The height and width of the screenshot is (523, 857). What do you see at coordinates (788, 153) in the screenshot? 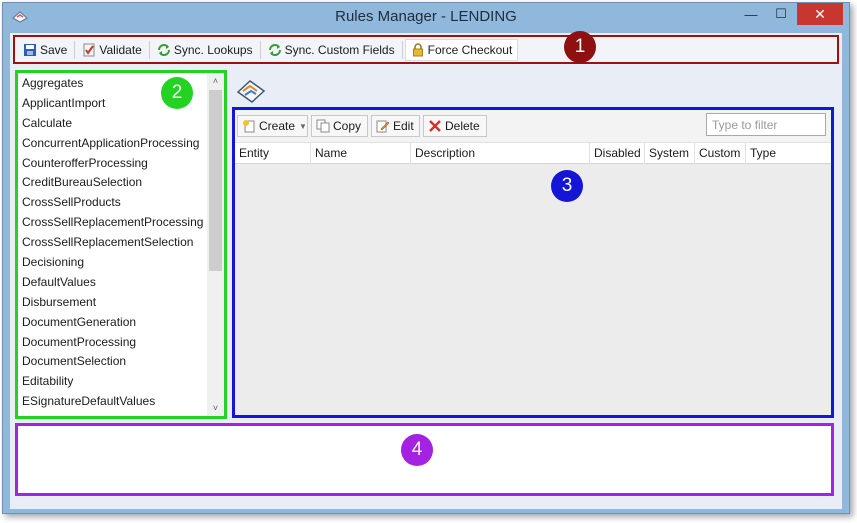
I see `column-header-type: Type` at bounding box center [788, 153].